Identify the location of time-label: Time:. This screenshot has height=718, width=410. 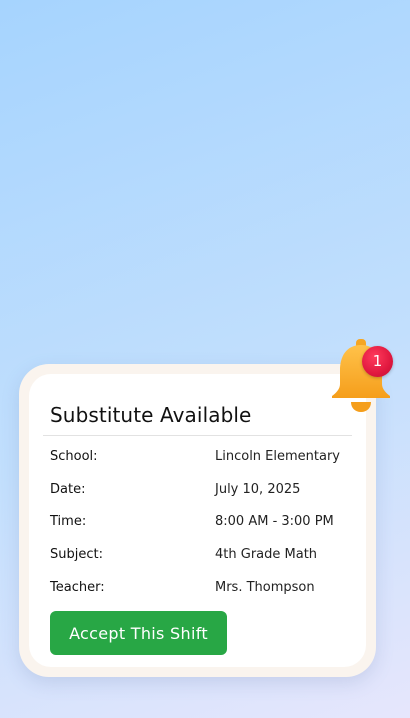
(68, 521).